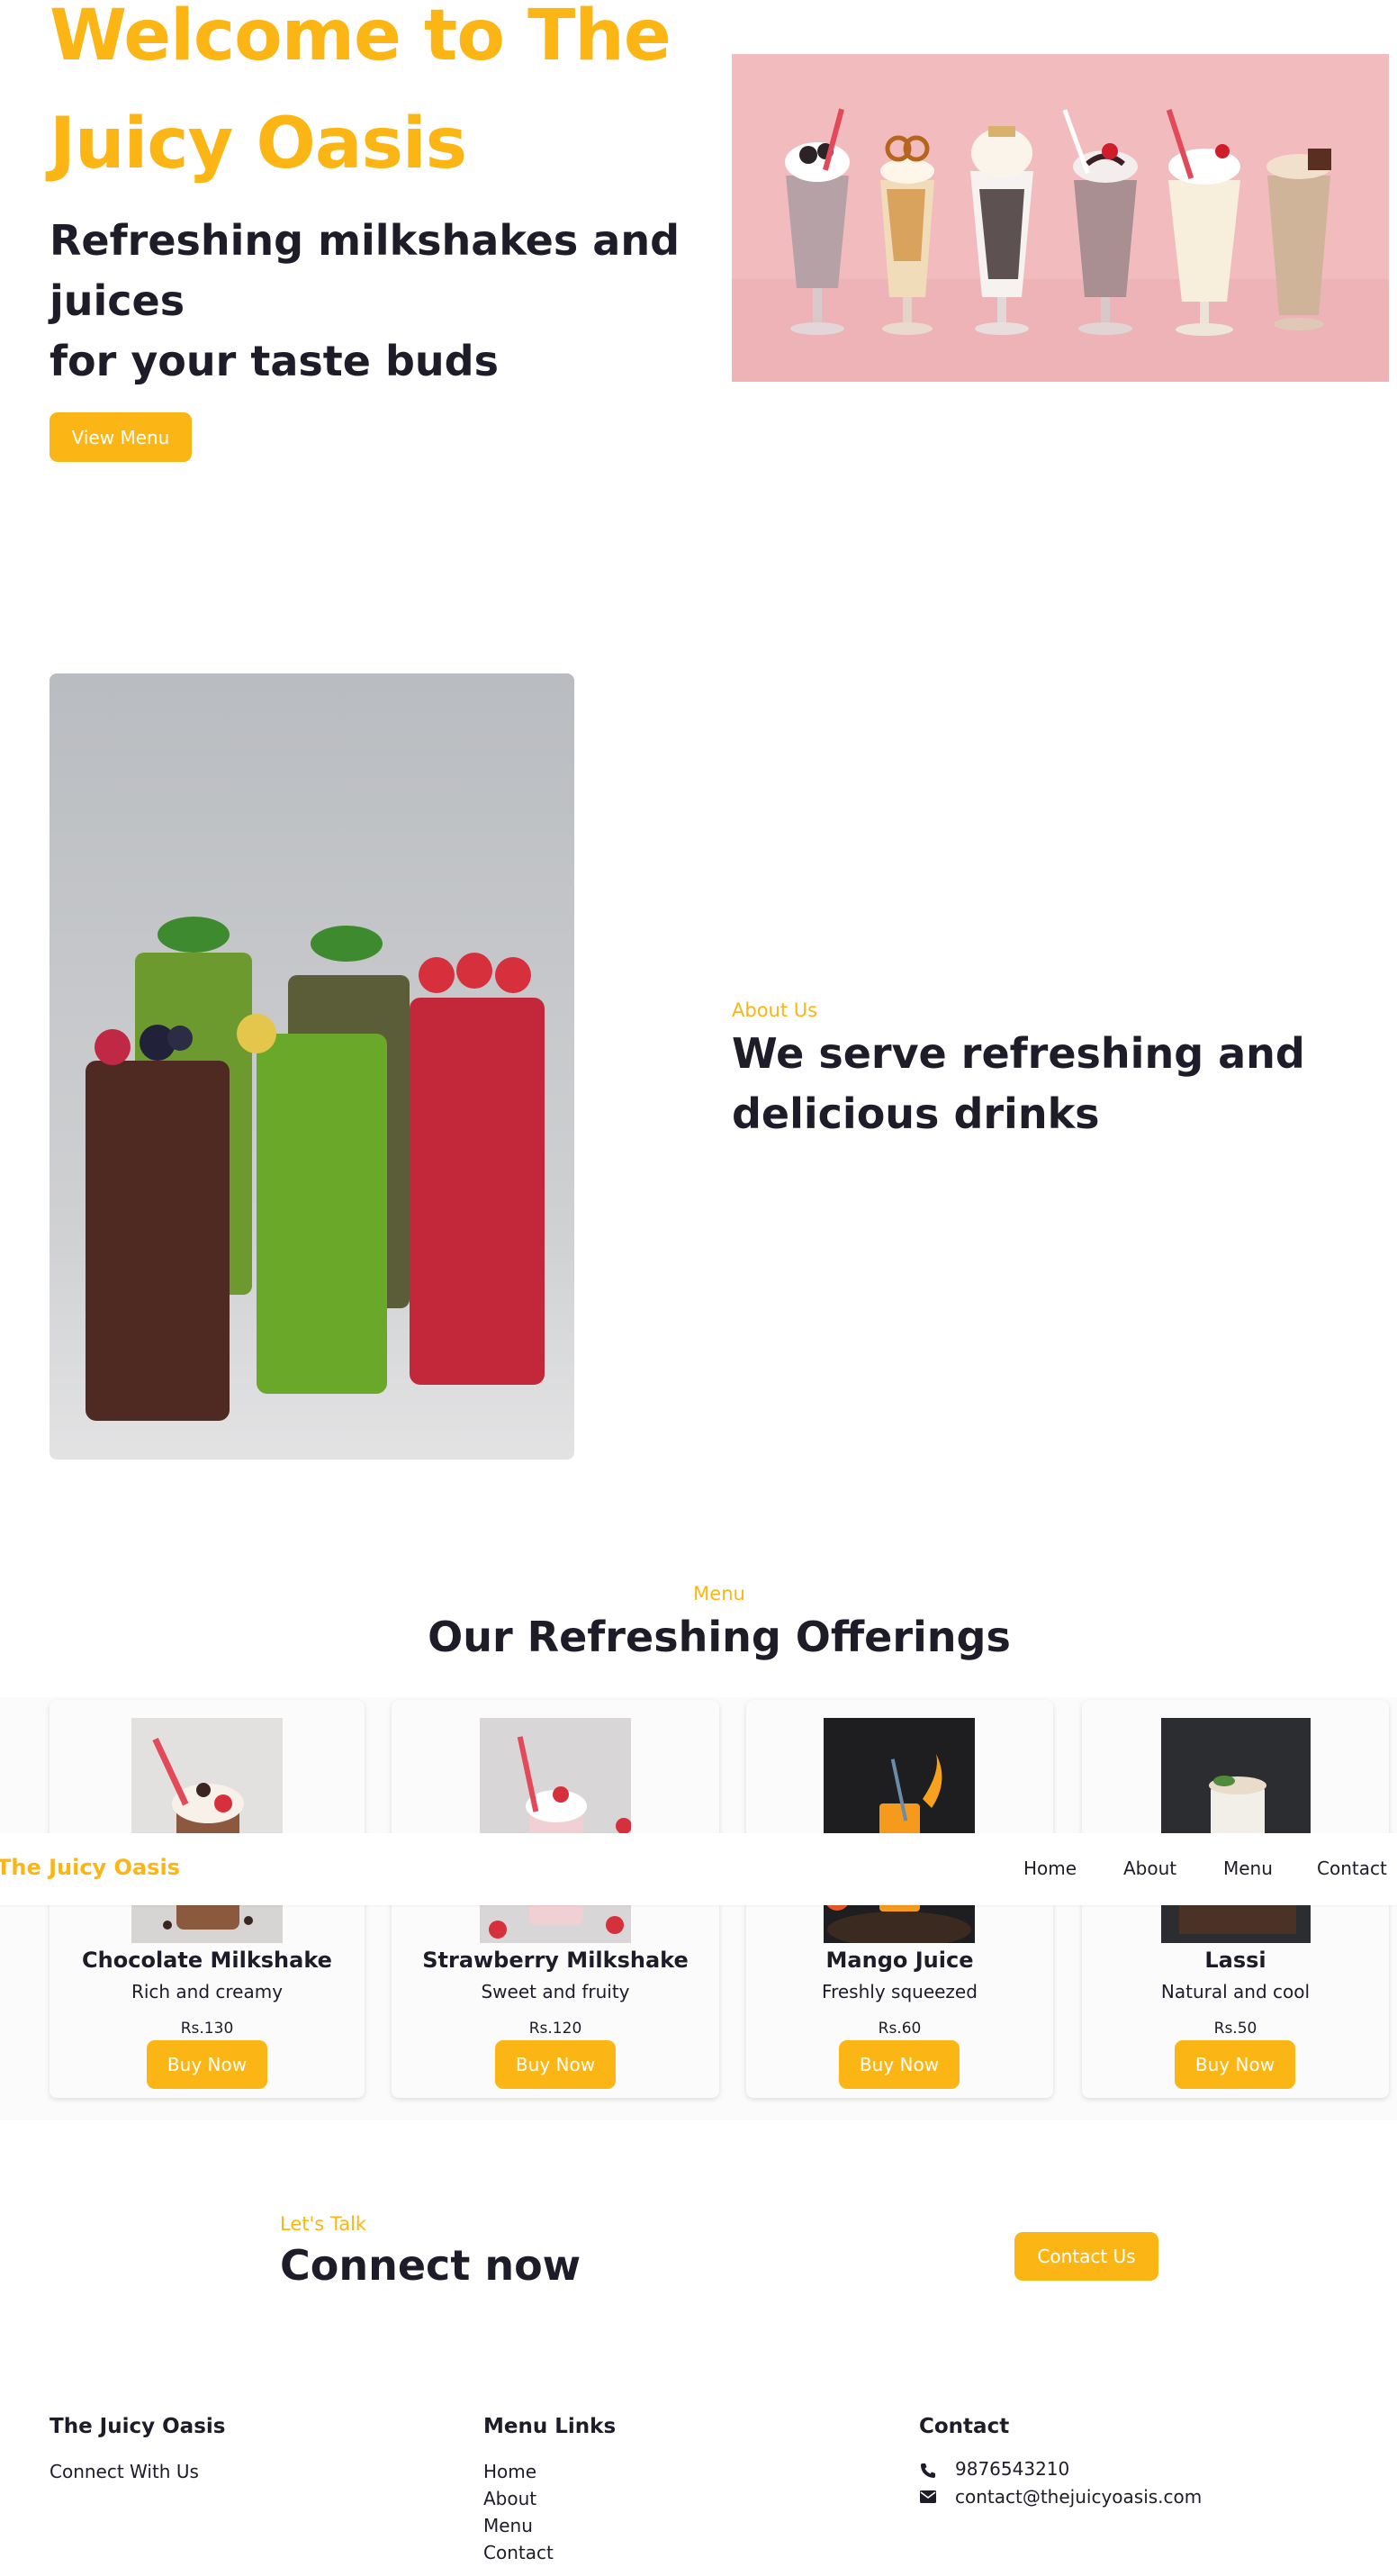  What do you see at coordinates (509, 2471) in the screenshot?
I see `footer-link-home: Home` at bounding box center [509, 2471].